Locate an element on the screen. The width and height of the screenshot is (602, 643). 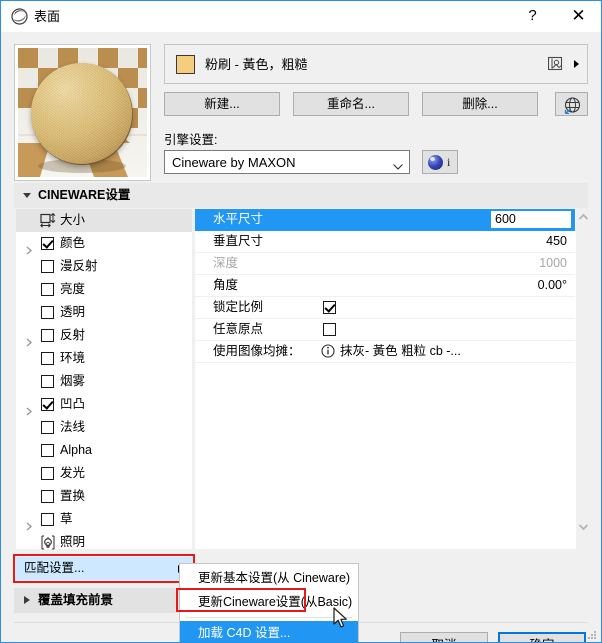
tree-item: 亮度 is located at coordinates (104, 289).